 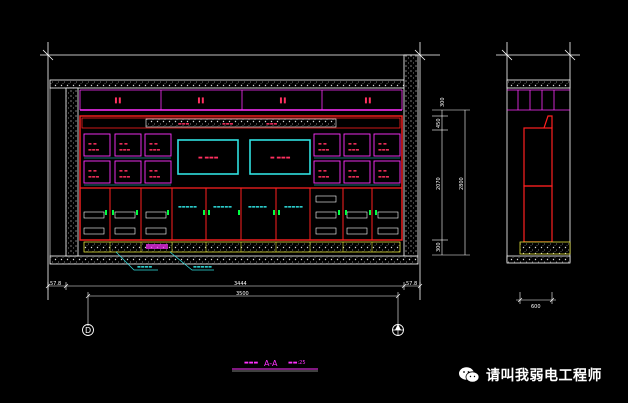 I want to click on watermark: 请叫我弱电工程师, so click(x=530, y=375).